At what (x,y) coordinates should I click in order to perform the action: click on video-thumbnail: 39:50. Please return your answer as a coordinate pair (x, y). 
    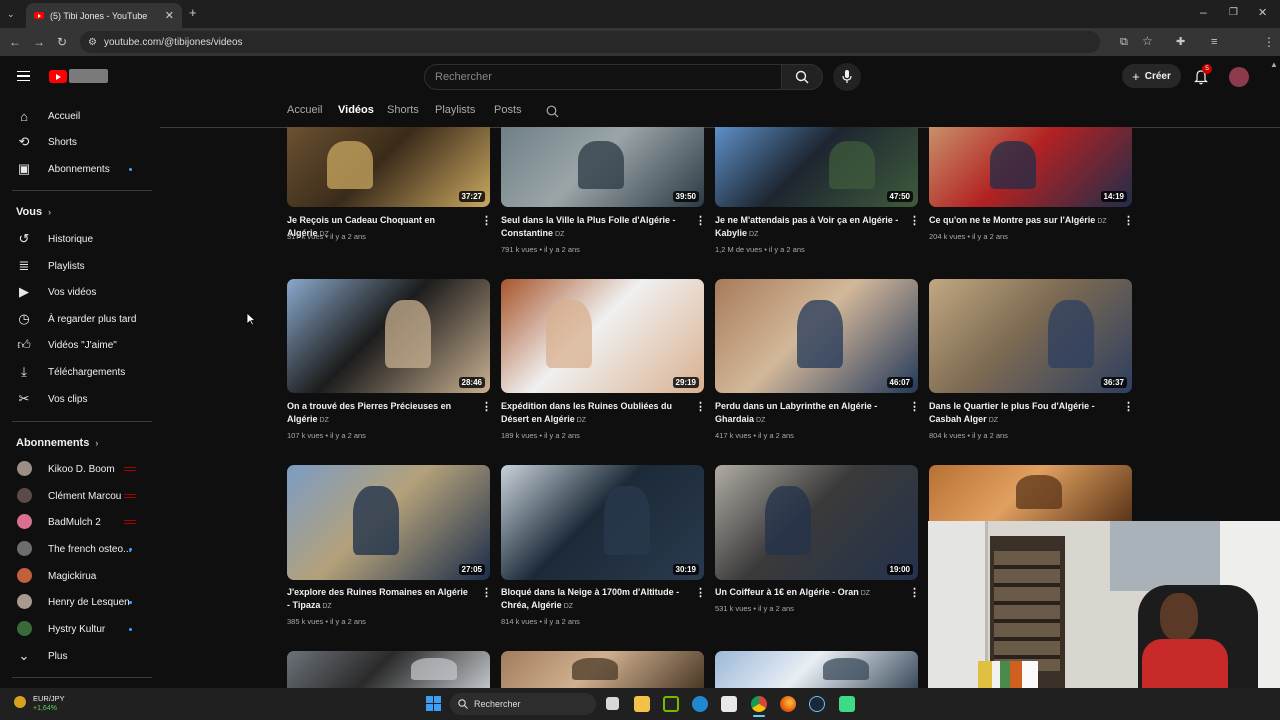
    Looking at the image, I should click on (602, 167).